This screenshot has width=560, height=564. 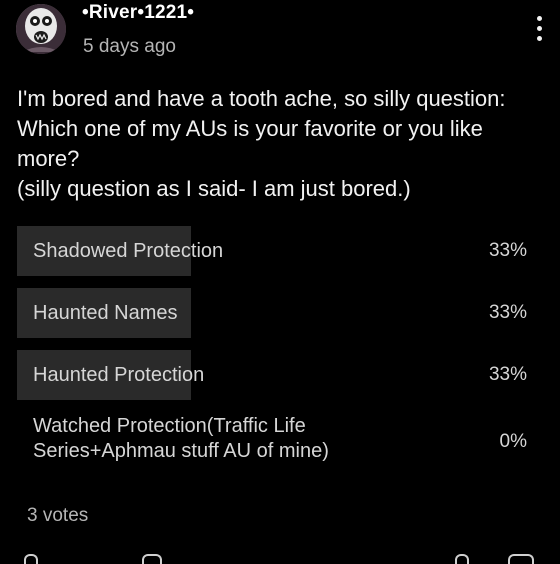 What do you see at coordinates (513, 441) in the screenshot?
I see `poll-option-percent: 0%` at bounding box center [513, 441].